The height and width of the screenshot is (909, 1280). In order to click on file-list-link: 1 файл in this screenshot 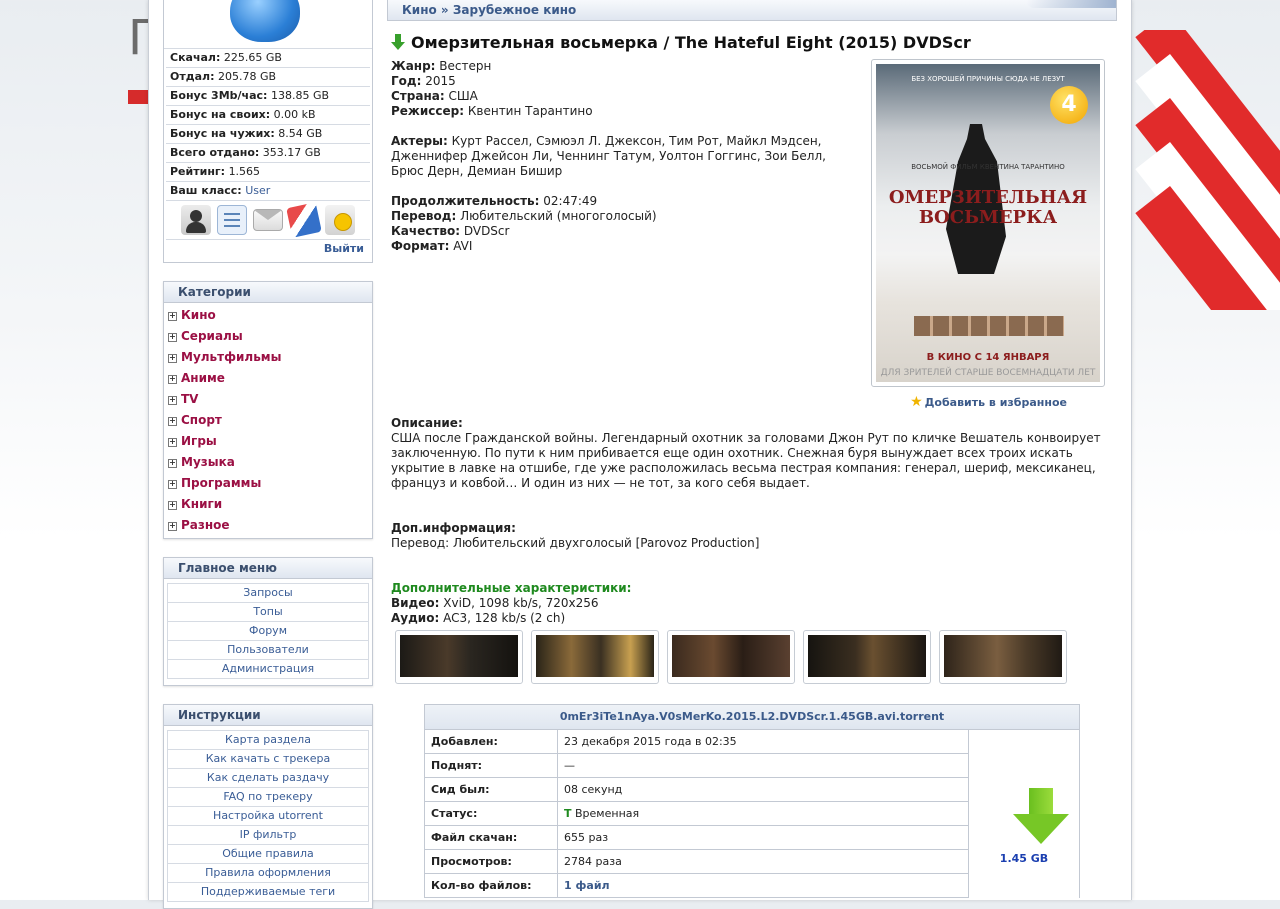, I will do `click(584, 885)`.